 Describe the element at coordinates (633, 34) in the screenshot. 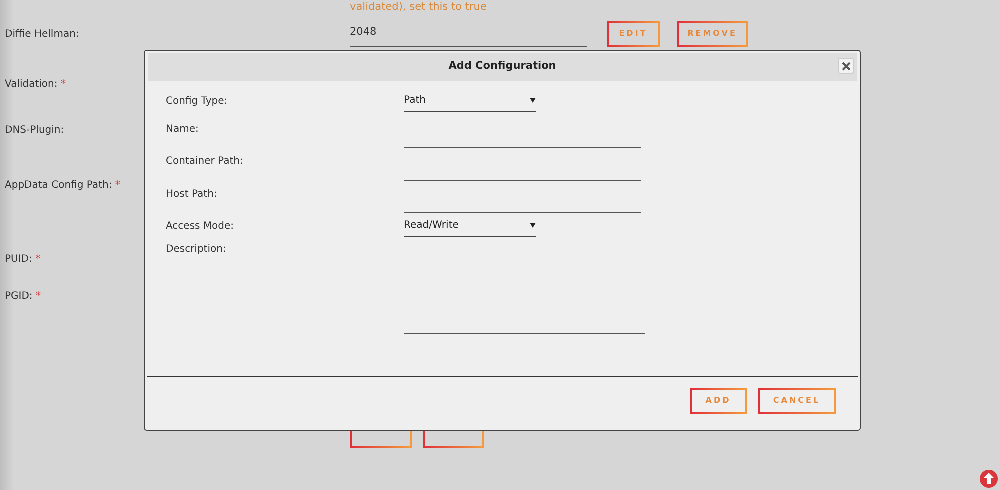

I see `edit-button: EDIT` at that location.